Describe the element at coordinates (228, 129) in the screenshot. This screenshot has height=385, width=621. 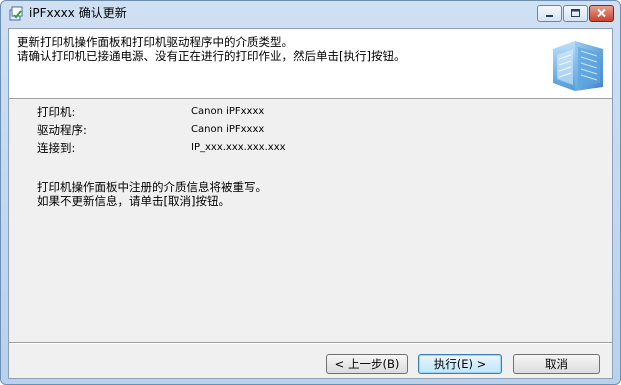
I see `driver-value: Canon iPFxxxx` at that location.